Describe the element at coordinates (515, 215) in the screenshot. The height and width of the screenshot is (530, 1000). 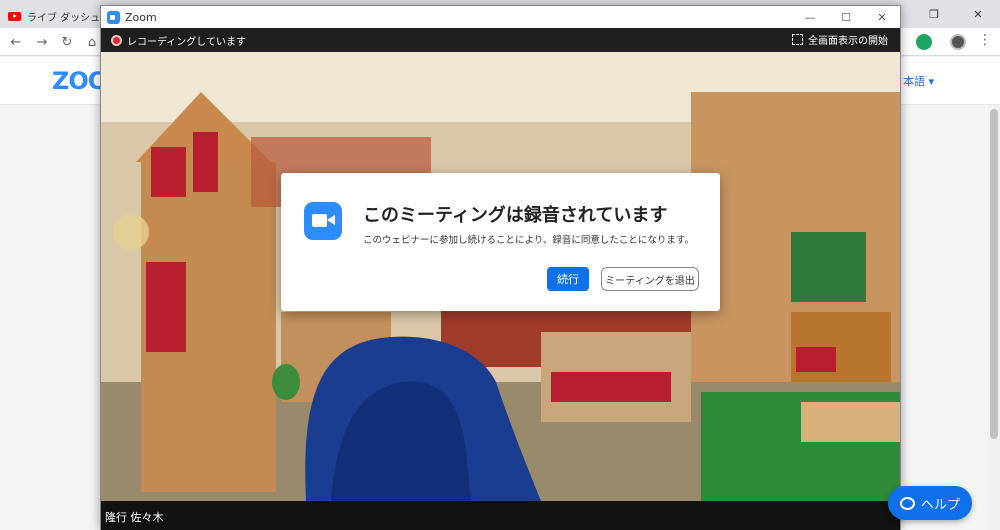
I see `dialog-title: このミーティングは録音されています` at that location.